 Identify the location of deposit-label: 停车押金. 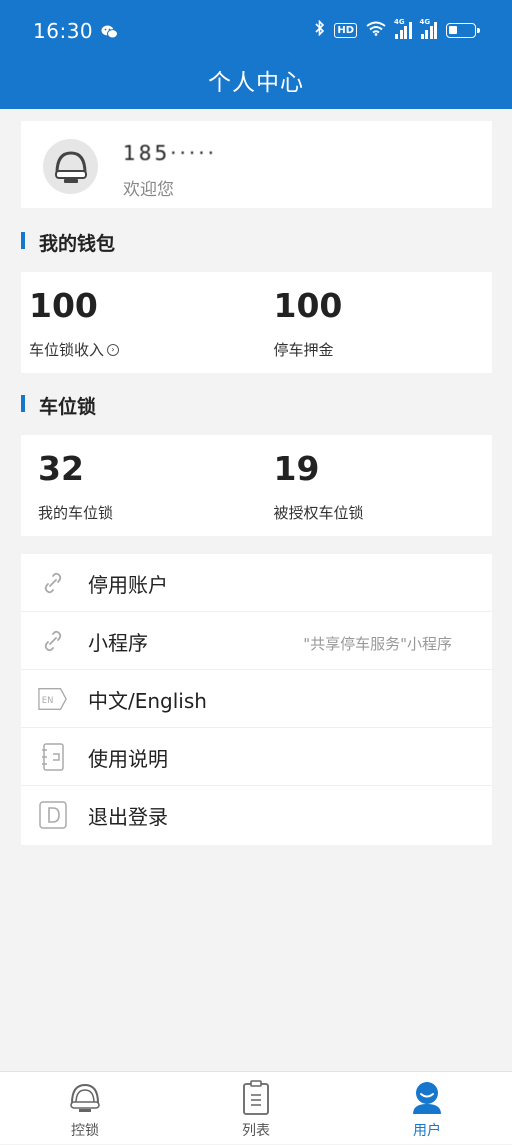
(303, 350).